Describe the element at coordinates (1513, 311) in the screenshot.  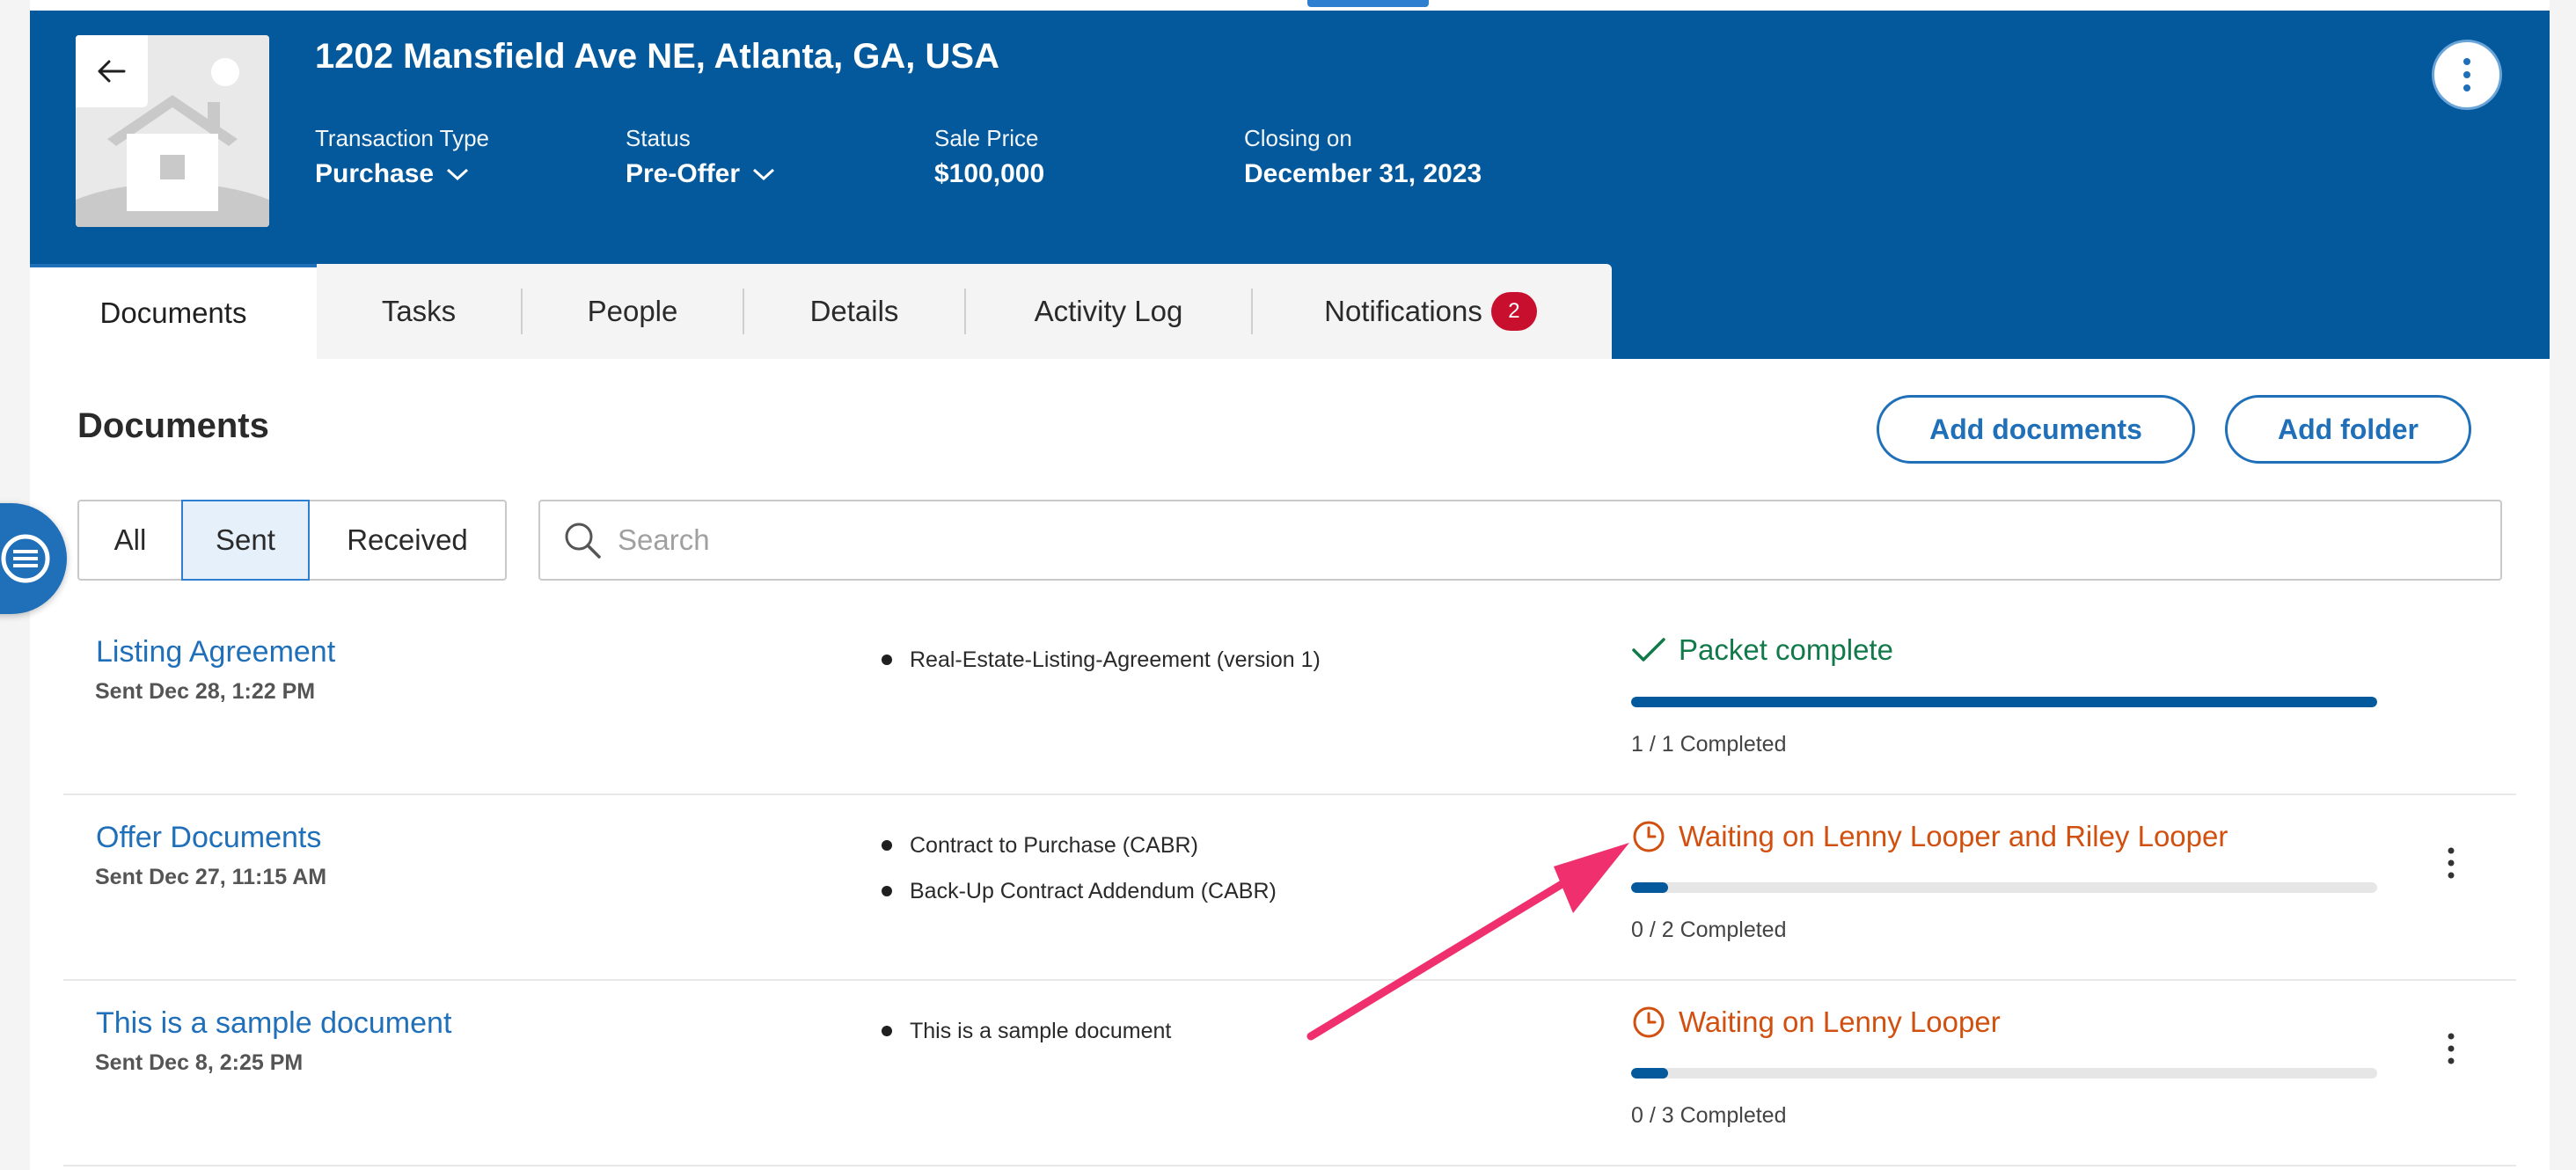
I see `notification-count-badge: 2` at that location.